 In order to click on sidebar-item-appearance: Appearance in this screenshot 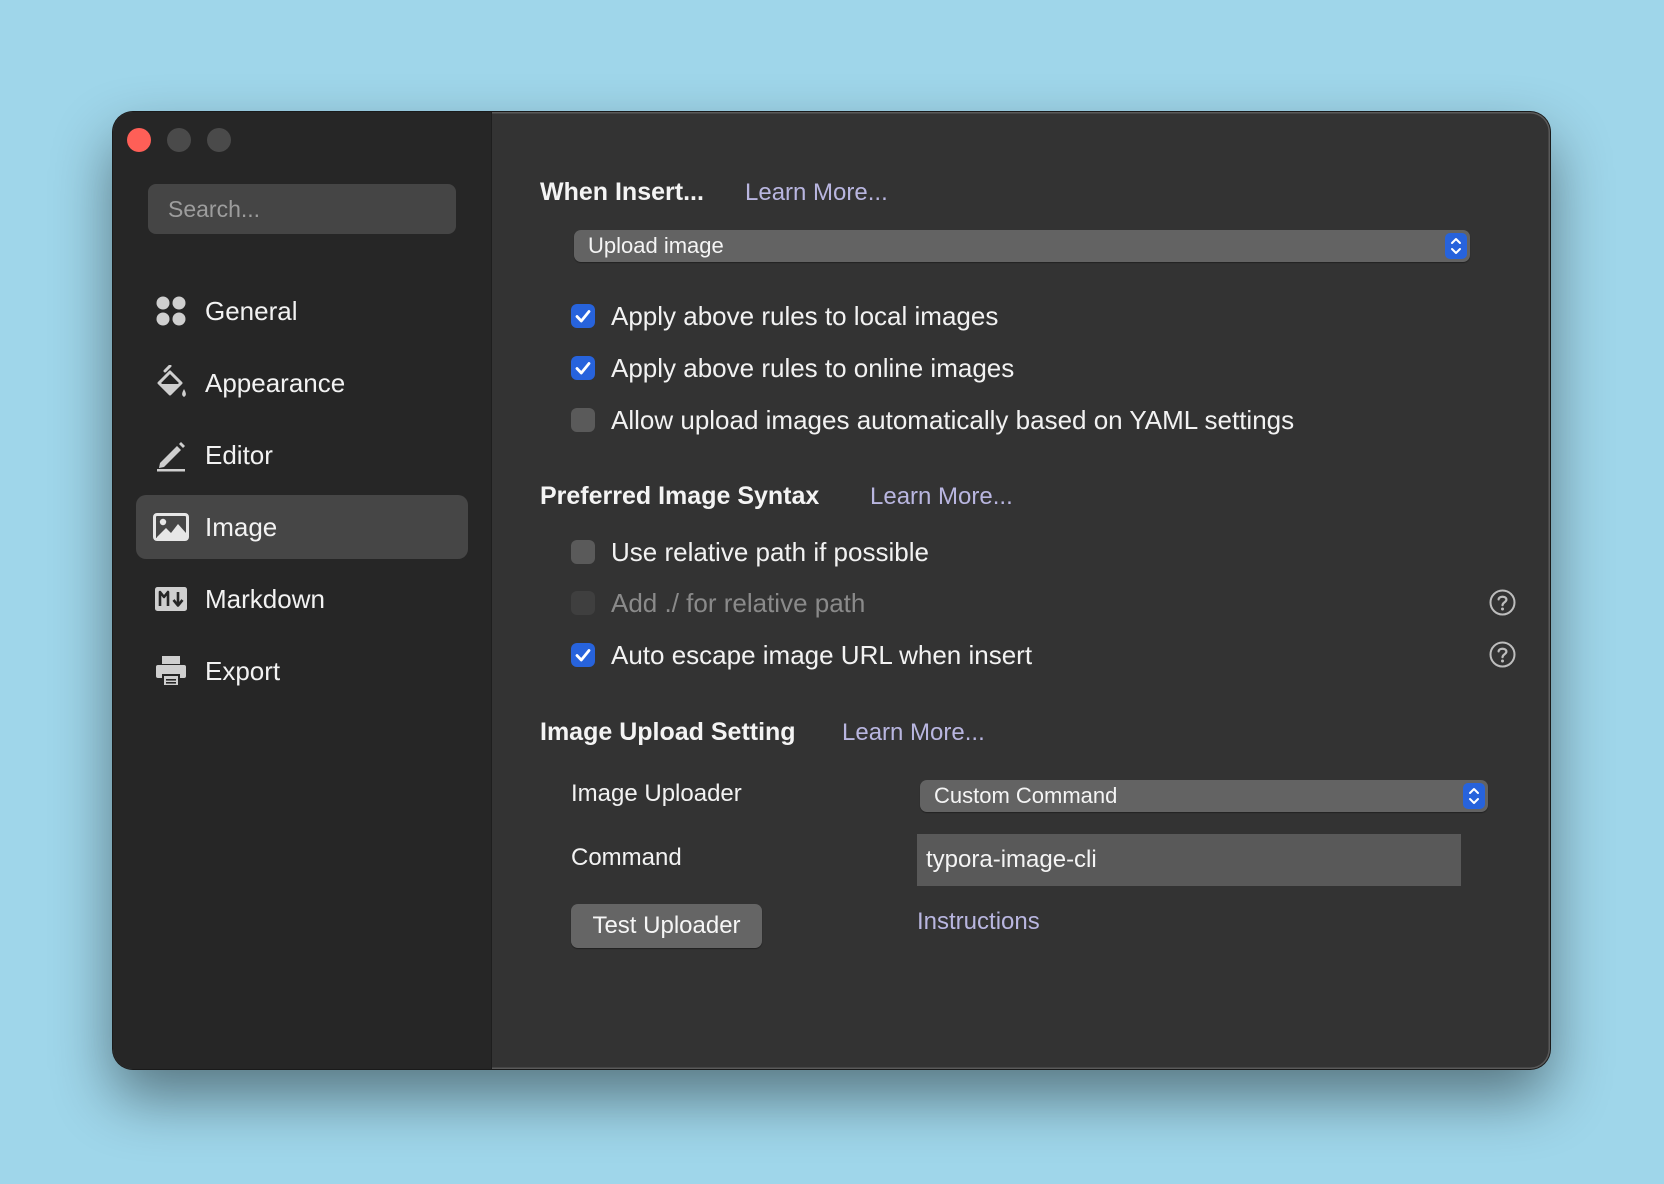, I will do `click(302, 383)`.